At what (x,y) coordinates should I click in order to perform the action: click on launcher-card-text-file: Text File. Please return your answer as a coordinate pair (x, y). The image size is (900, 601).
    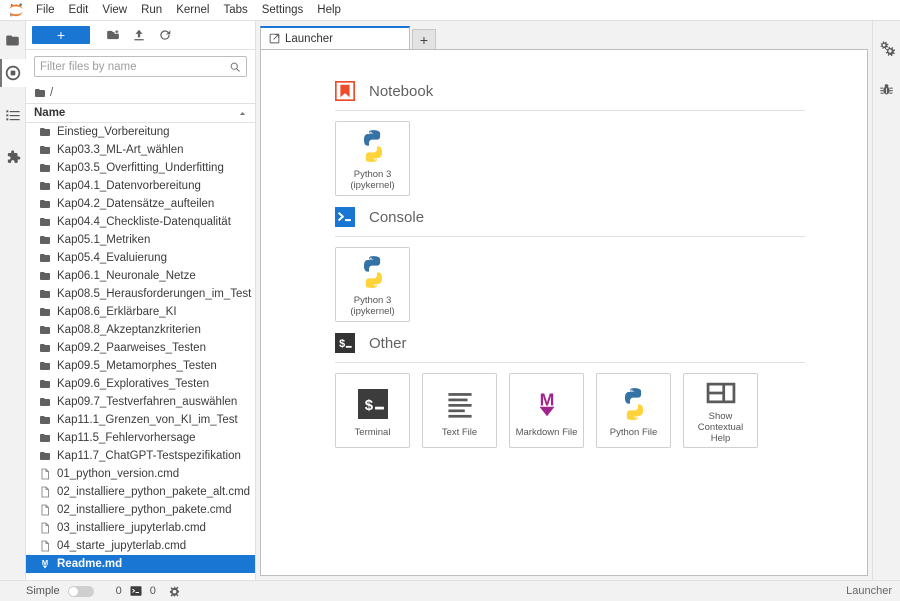
    Looking at the image, I should click on (459, 410).